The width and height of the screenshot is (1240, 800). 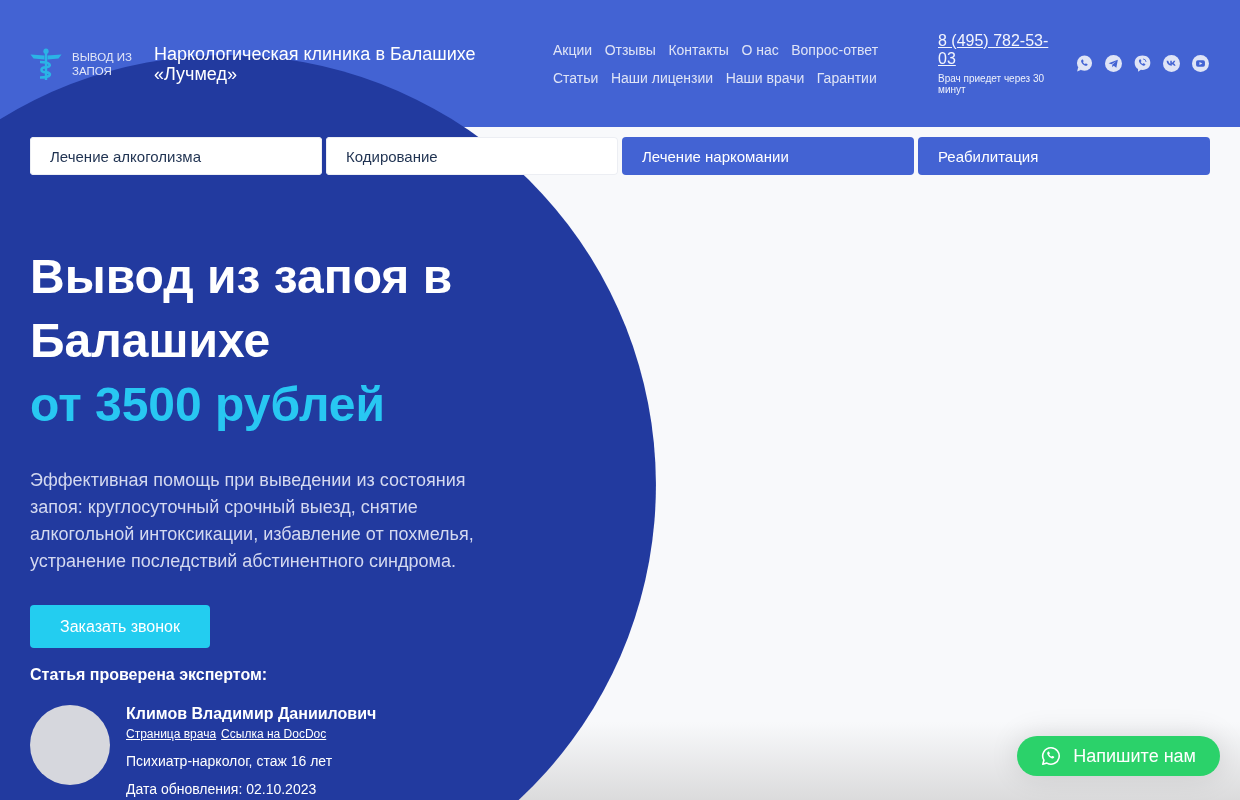 What do you see at coordinates (576, 77) in the screenshot?
I see `menu-link: Статьи` at bounding box center [576, 77].